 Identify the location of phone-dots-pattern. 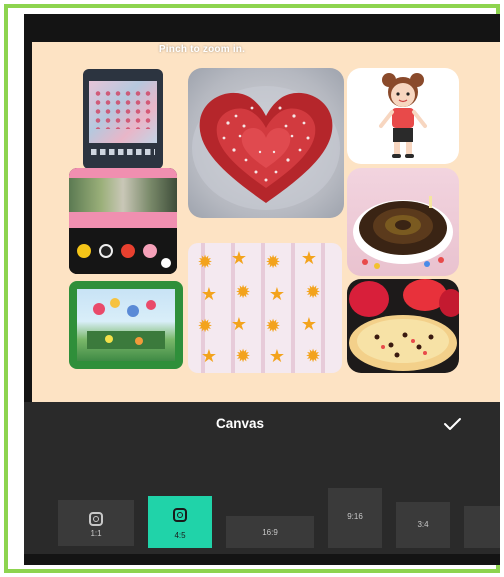
(123, 109).